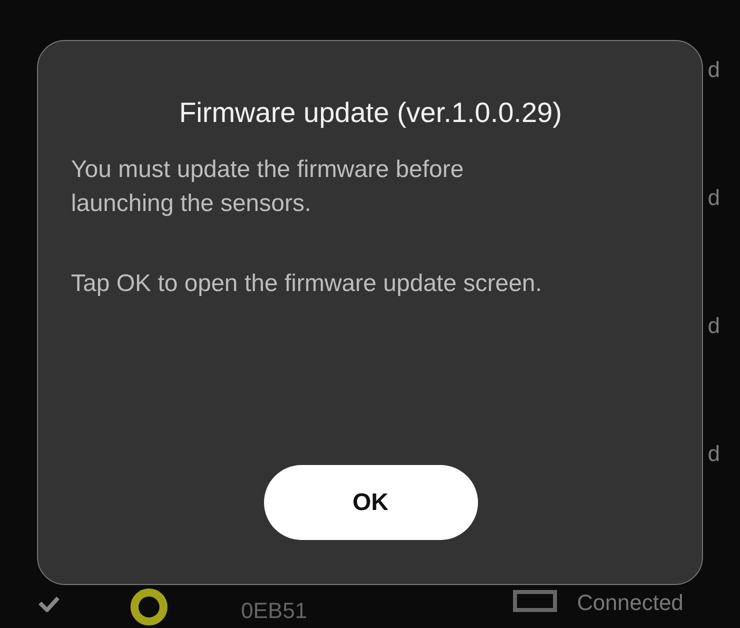 The width and height of the screenshot is (740, 628). I want to click on ok-button: OK, so click(371, 502).